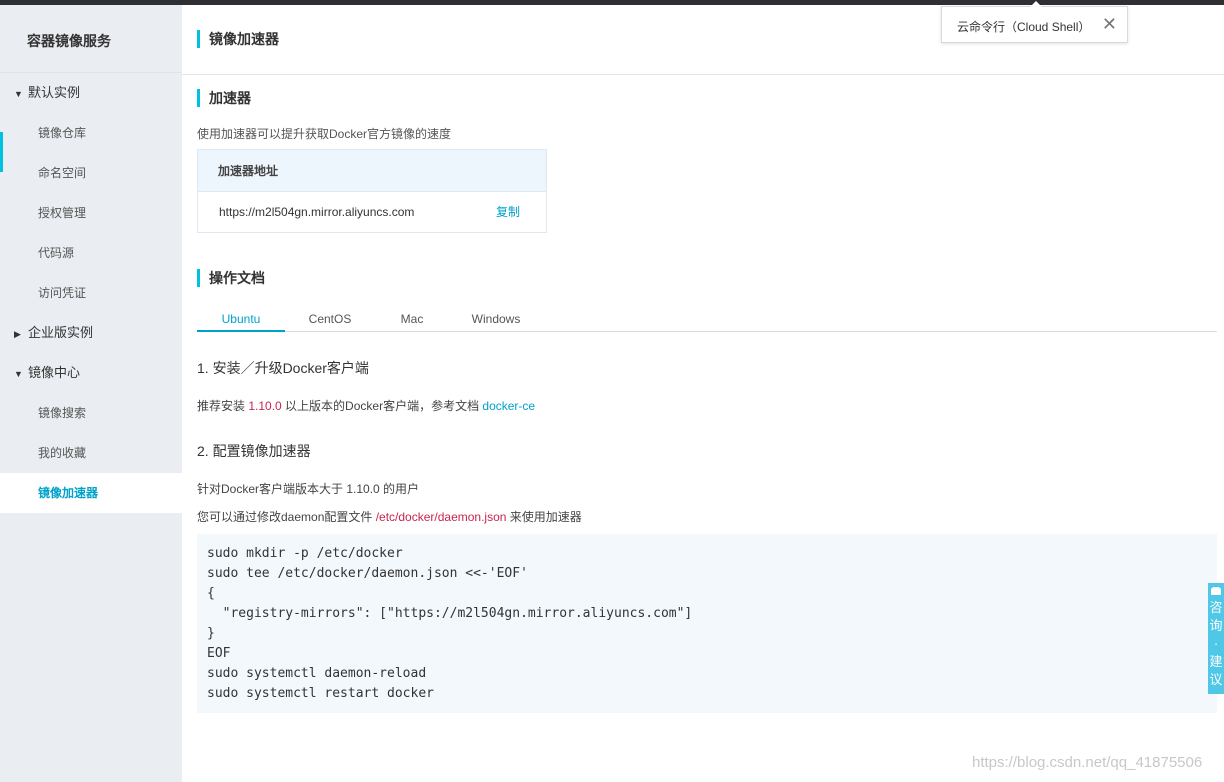 This screenshot has height=782, width=1224. I want to click on sidebar-item-image-search: 镜像搜索, so click(91, 413).